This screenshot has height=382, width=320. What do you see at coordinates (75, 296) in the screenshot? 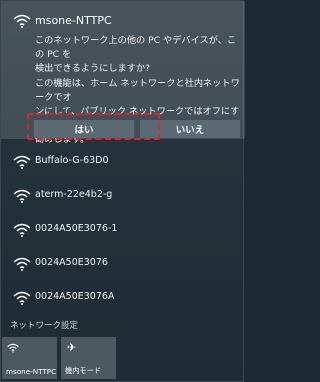
I see `network-name: 0024A50E3076A` at bounding box center [75, 296].